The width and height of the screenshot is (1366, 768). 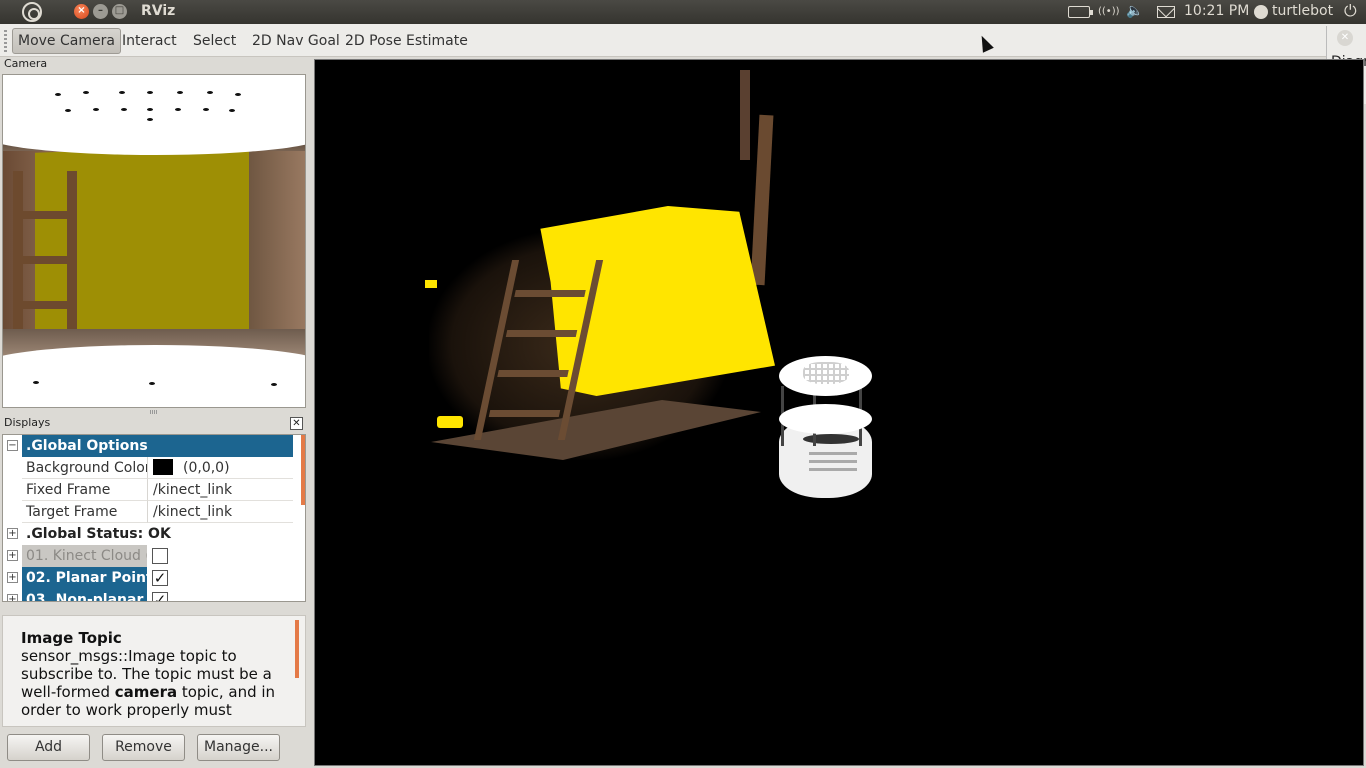 What do you see at coordinates (81, 11) in the screenshot?
I see `window-close-button: ×` at bounding box center [81, 11].